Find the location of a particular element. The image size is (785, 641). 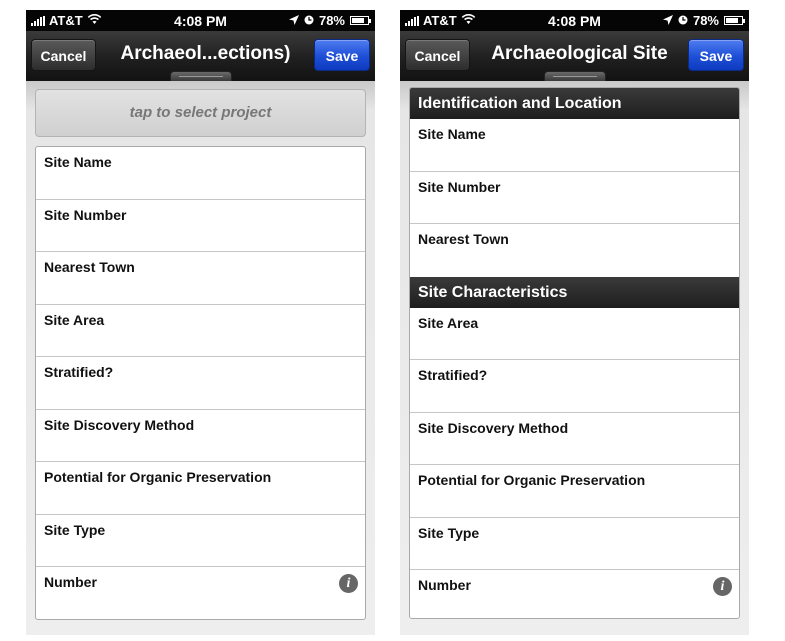

section-header-characteristics: Site Characteristics is located at coordinates (574, 292).